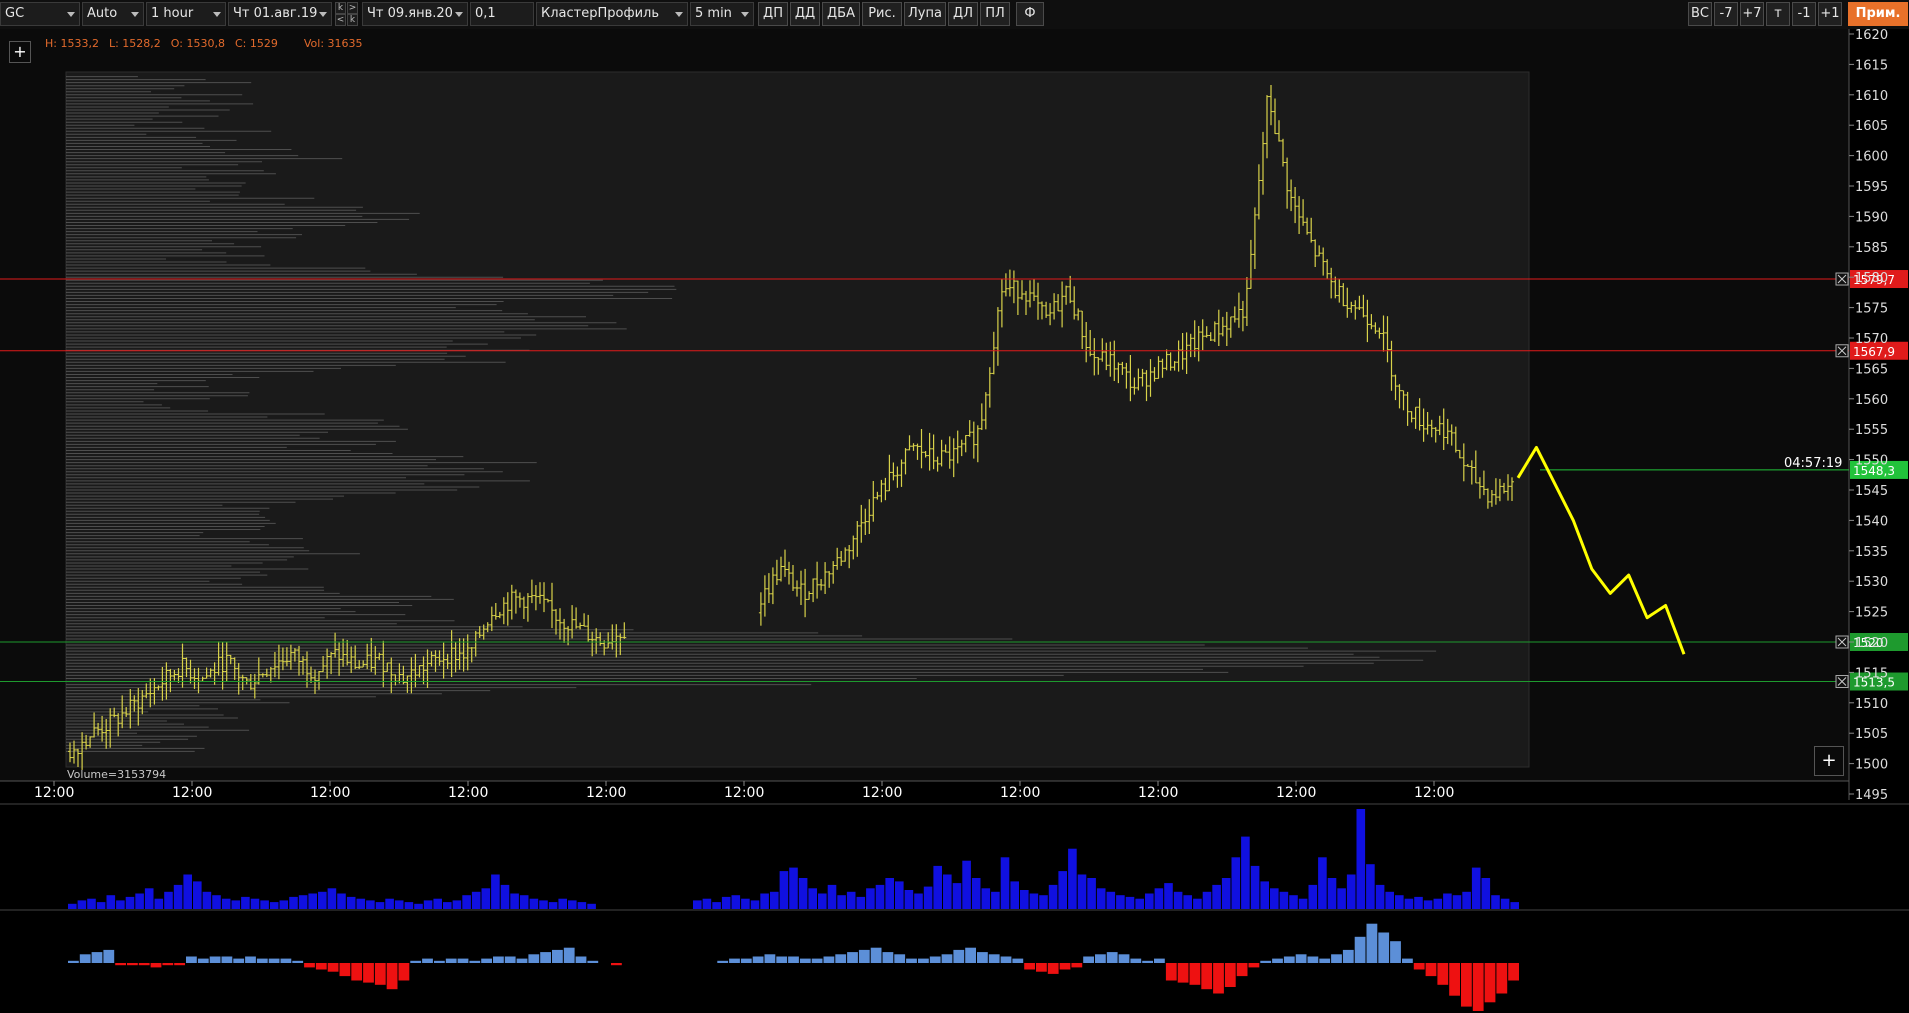  Describe the element at coordinates (1871, 491) in the screenshot. I see `price-tick-label: 1545` at that location.